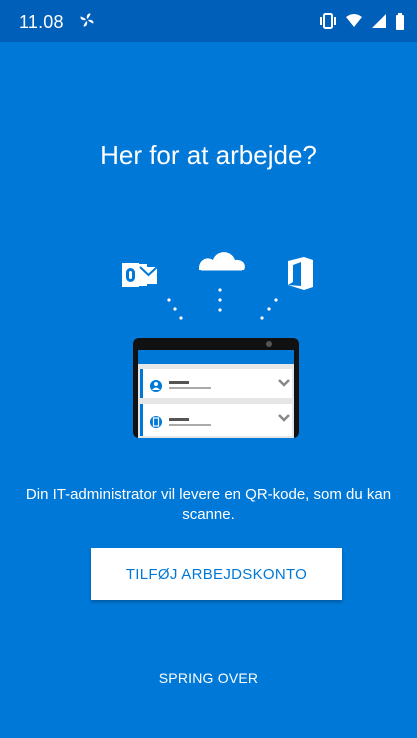 The image size is (417, 738). I want to click on status-time: 11.08, so click(41, 22).